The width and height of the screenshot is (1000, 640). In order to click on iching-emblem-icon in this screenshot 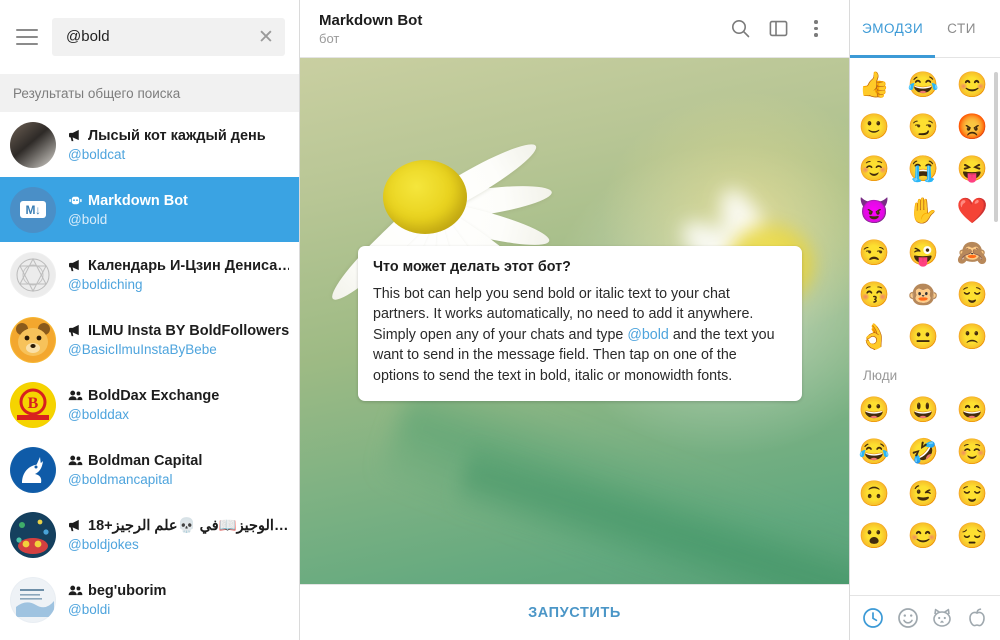, I will do `click(33, 274)`.